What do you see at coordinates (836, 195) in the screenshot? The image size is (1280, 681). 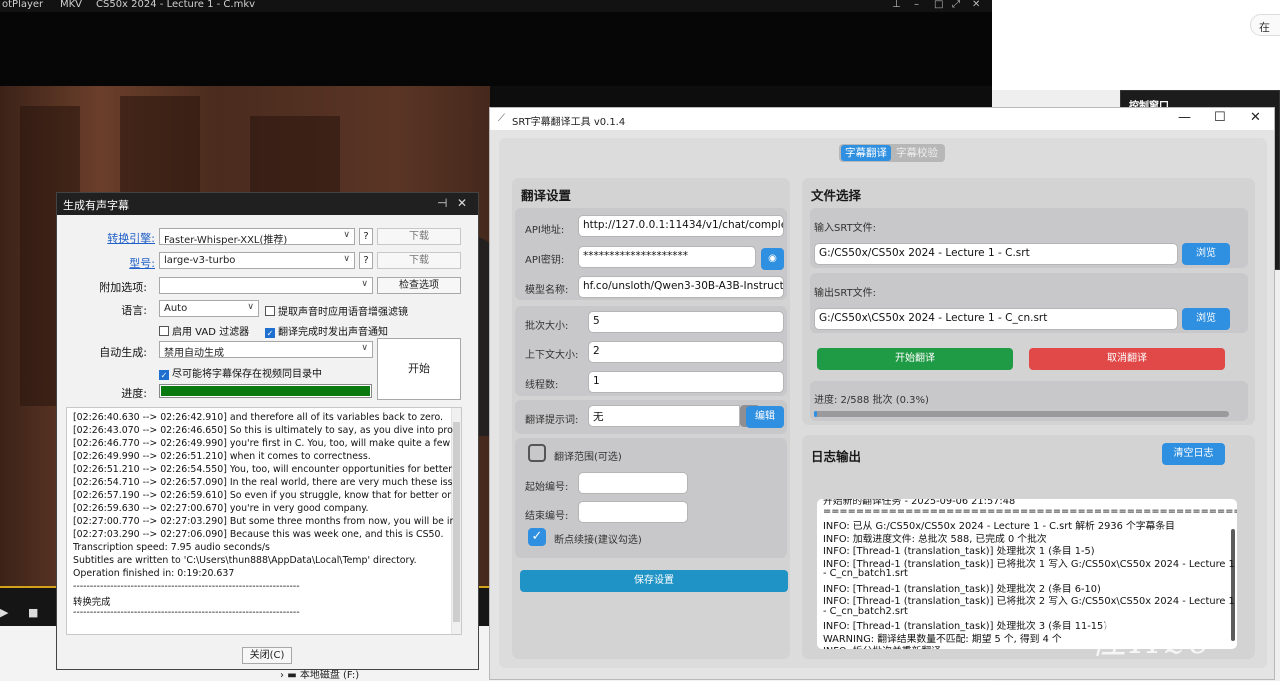 I see `file-title: 文件选择` at bounding box center [836, 195].